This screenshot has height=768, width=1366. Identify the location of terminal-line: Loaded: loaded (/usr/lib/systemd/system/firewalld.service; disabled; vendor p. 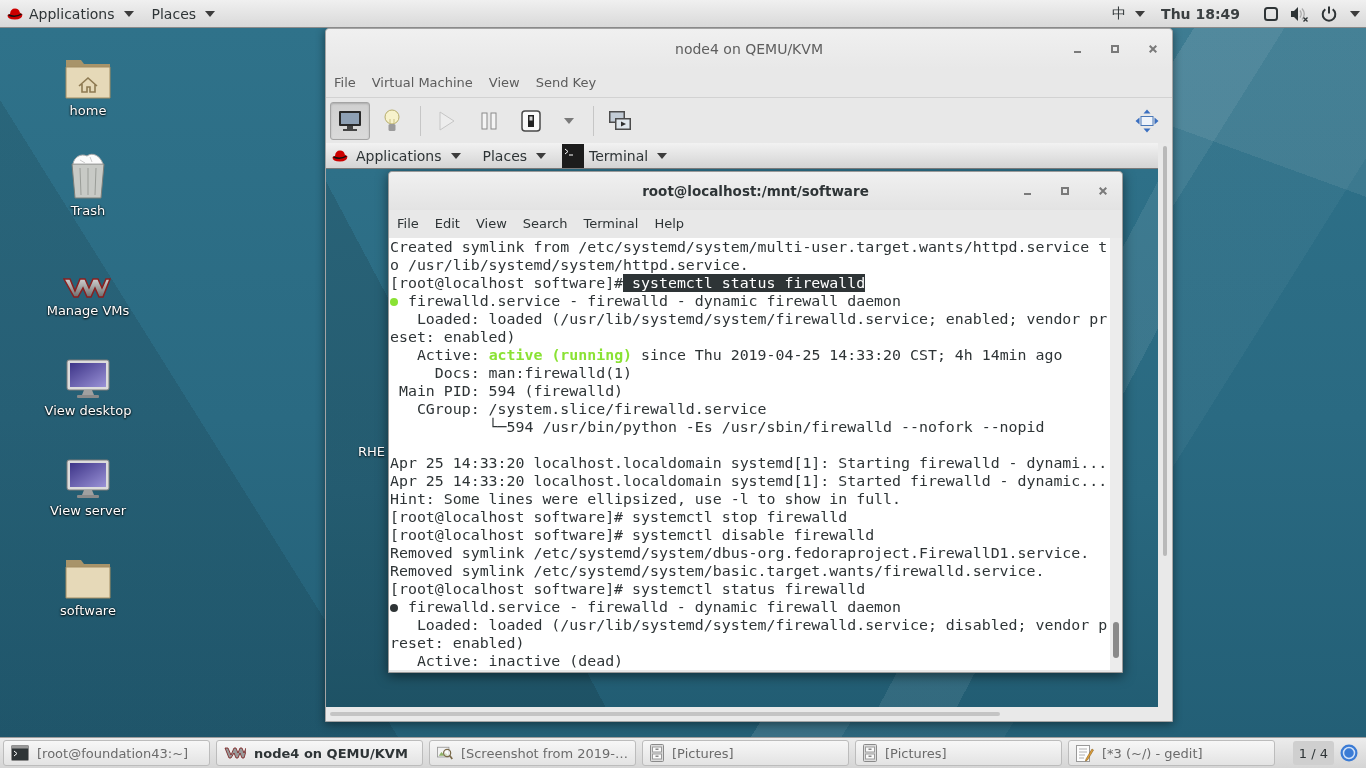
(761, 625).